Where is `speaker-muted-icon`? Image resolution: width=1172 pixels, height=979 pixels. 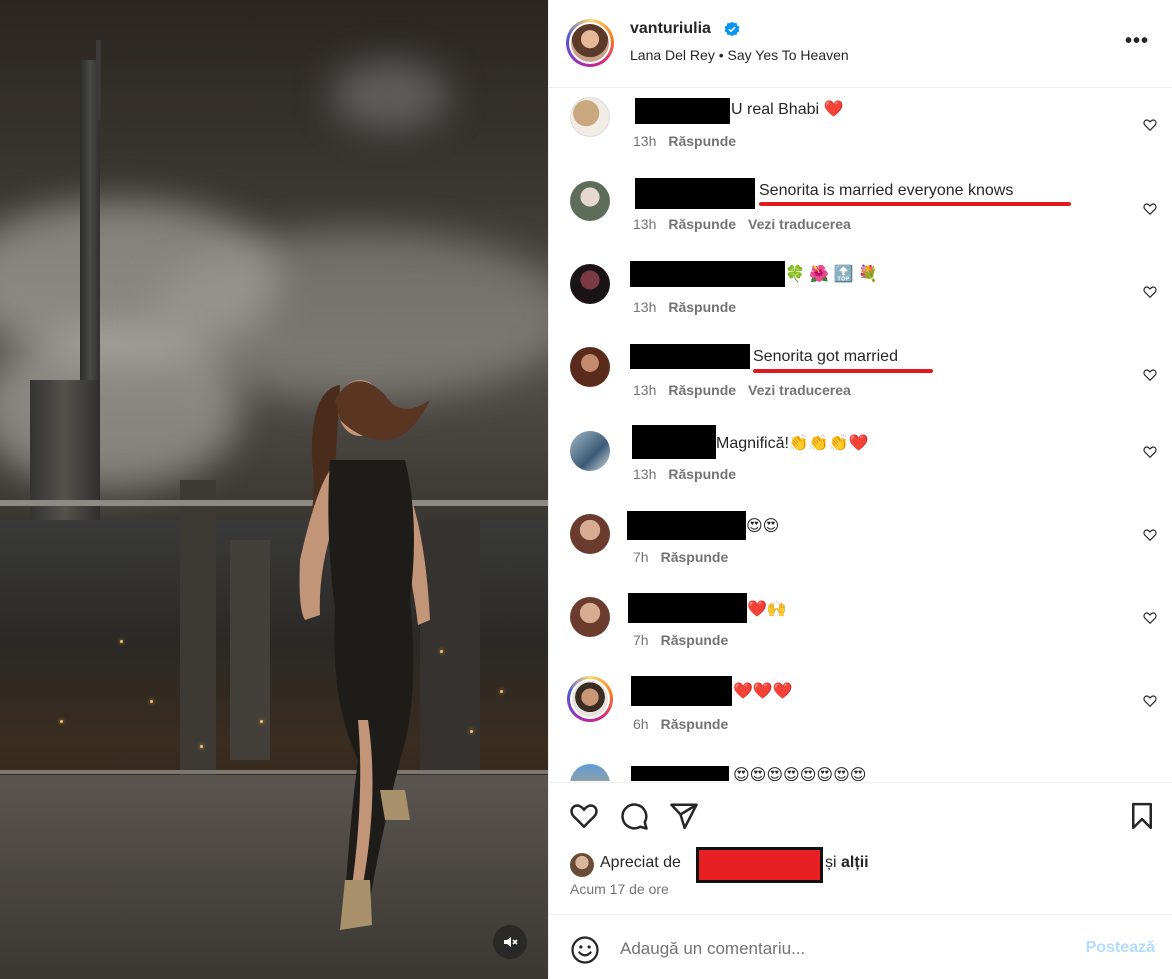
speaker-muted-icon is located at coordinates (511, 942).